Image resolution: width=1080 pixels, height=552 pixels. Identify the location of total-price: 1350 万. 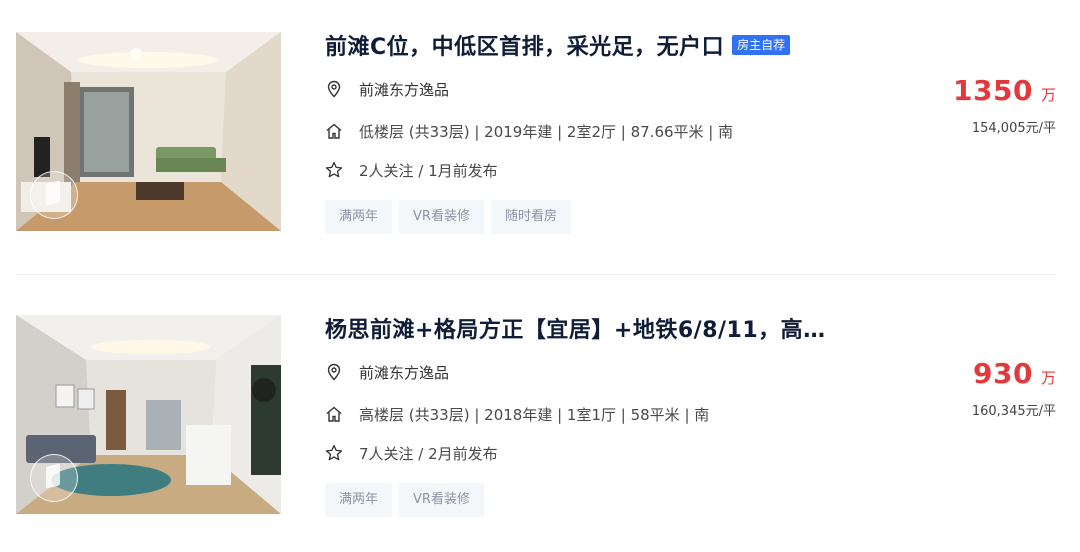
(956, 90).